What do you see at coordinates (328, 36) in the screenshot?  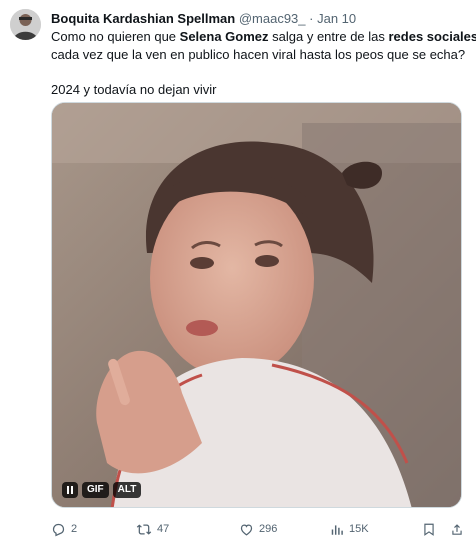 I see `text-segment: salga y entre de las` at bounding box center [328, 36].